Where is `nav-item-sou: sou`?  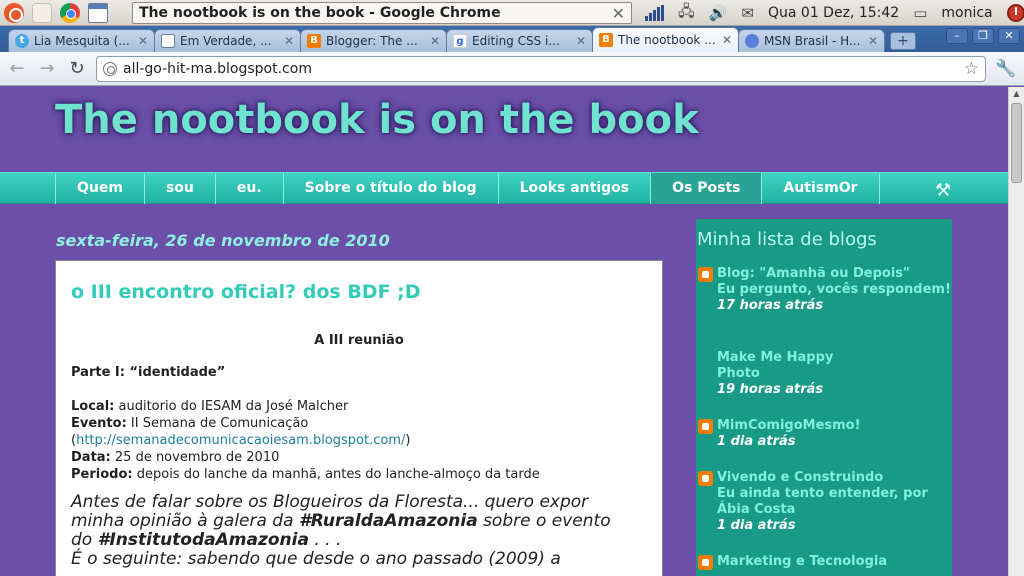
nav-item-sou: sou is located at coordinates (179, 188).